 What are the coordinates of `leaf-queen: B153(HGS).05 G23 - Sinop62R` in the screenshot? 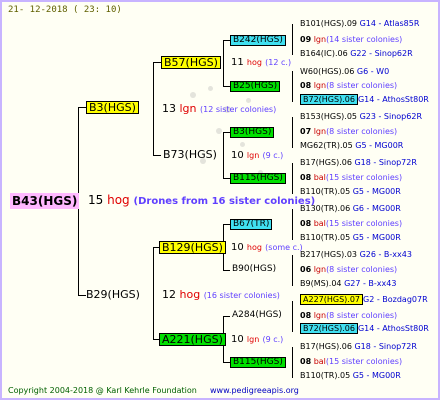 It's located at (361, 117).